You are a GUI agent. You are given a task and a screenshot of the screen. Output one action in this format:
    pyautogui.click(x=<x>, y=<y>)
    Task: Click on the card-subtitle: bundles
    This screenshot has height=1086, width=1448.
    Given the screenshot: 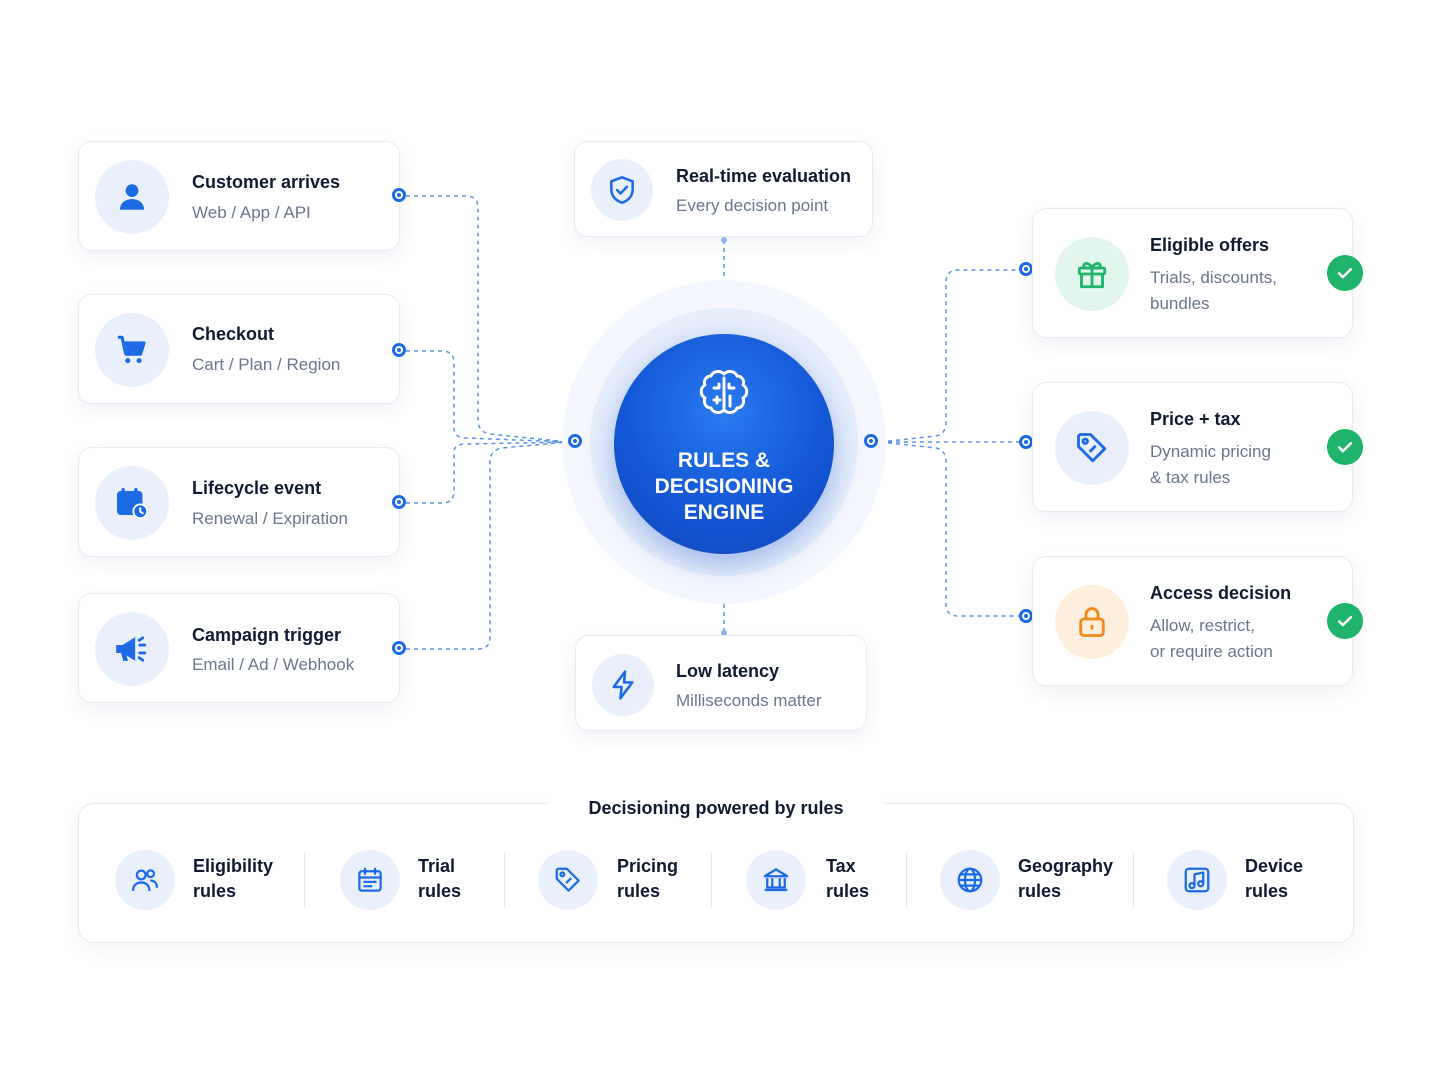 What is the action you would take?
    pyautogui.click(x=1180, y=303)
    